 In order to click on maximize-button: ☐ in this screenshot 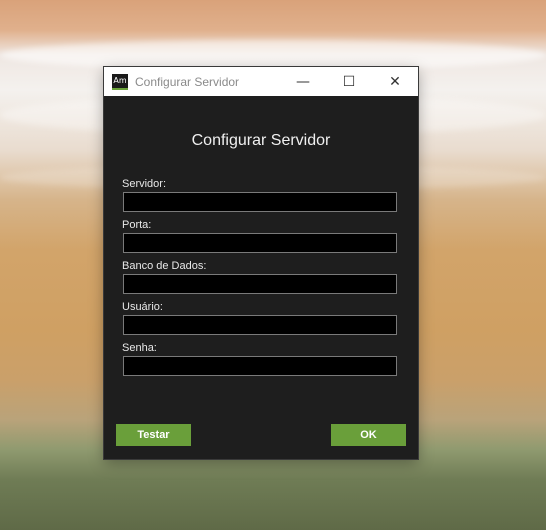, I will do `click(349, 81)`.